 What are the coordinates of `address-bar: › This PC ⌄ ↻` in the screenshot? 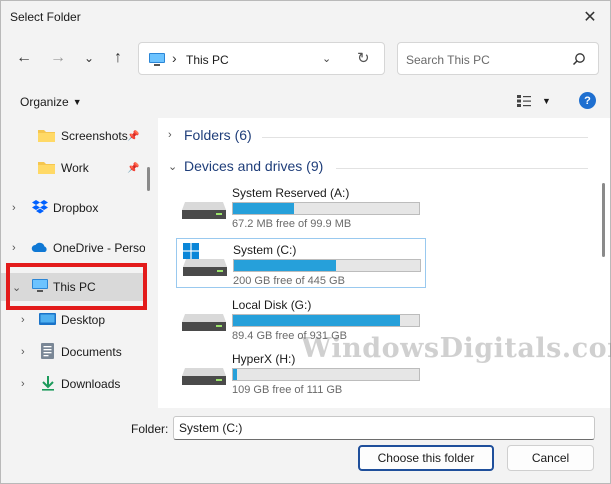 It's located at (261, 58).